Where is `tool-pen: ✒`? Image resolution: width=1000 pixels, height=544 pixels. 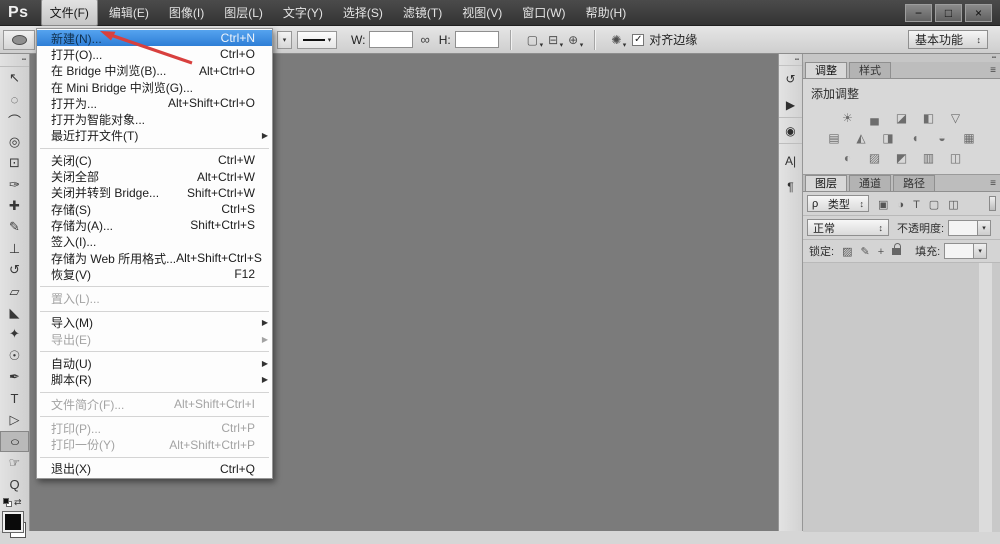
tool-pen: ✒ is located at coordinates (14, 376).